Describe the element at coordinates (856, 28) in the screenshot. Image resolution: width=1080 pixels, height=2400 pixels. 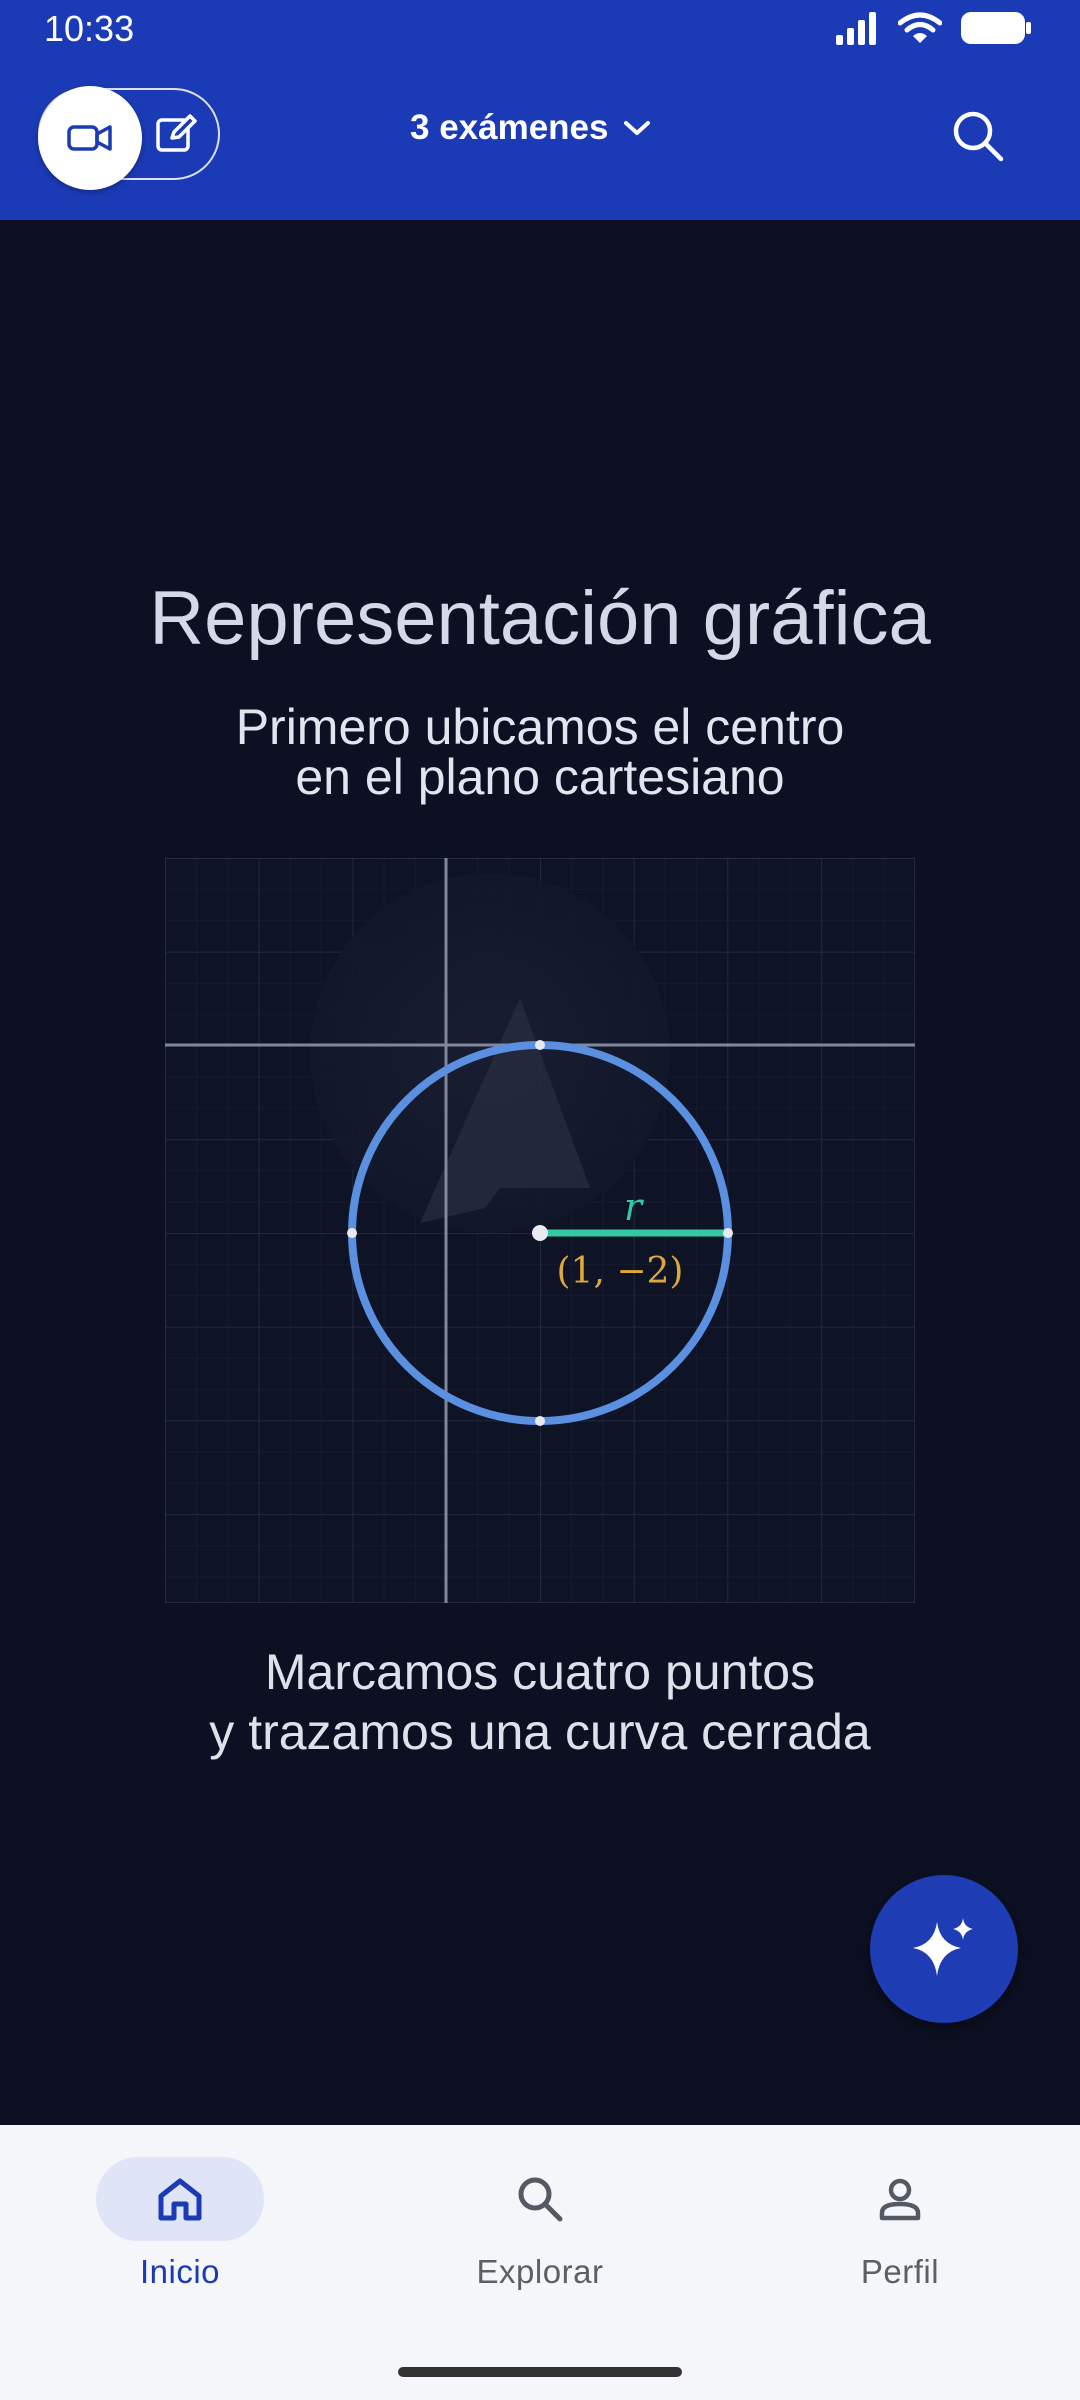
I see `signal-icon` at that location.